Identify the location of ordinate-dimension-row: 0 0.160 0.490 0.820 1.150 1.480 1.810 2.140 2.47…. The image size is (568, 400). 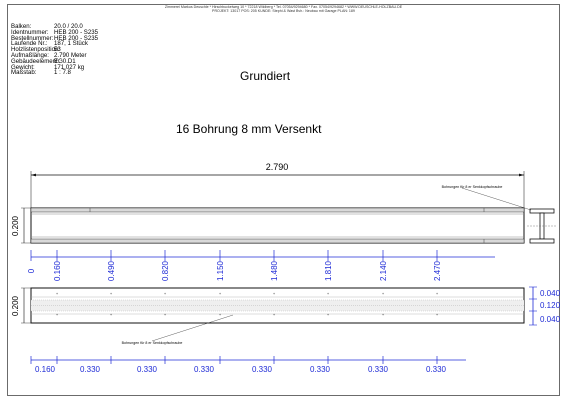
(261, 265).